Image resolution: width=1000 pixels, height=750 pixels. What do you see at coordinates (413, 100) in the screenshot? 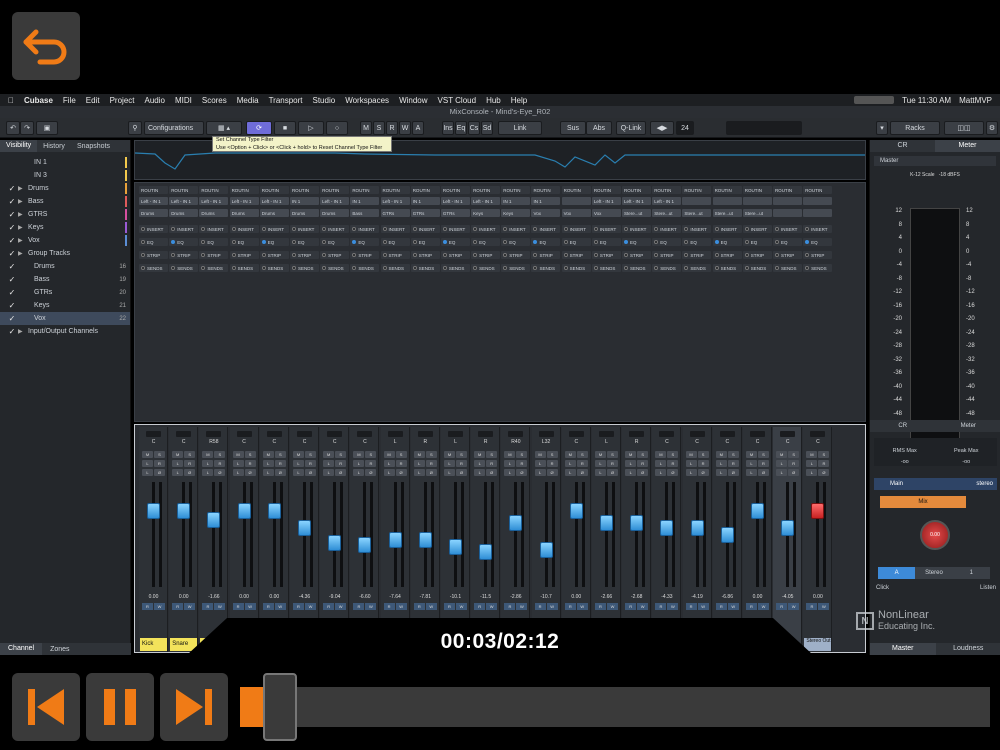
I see `menu-item-window: Window` at bounding box center [413, 100].